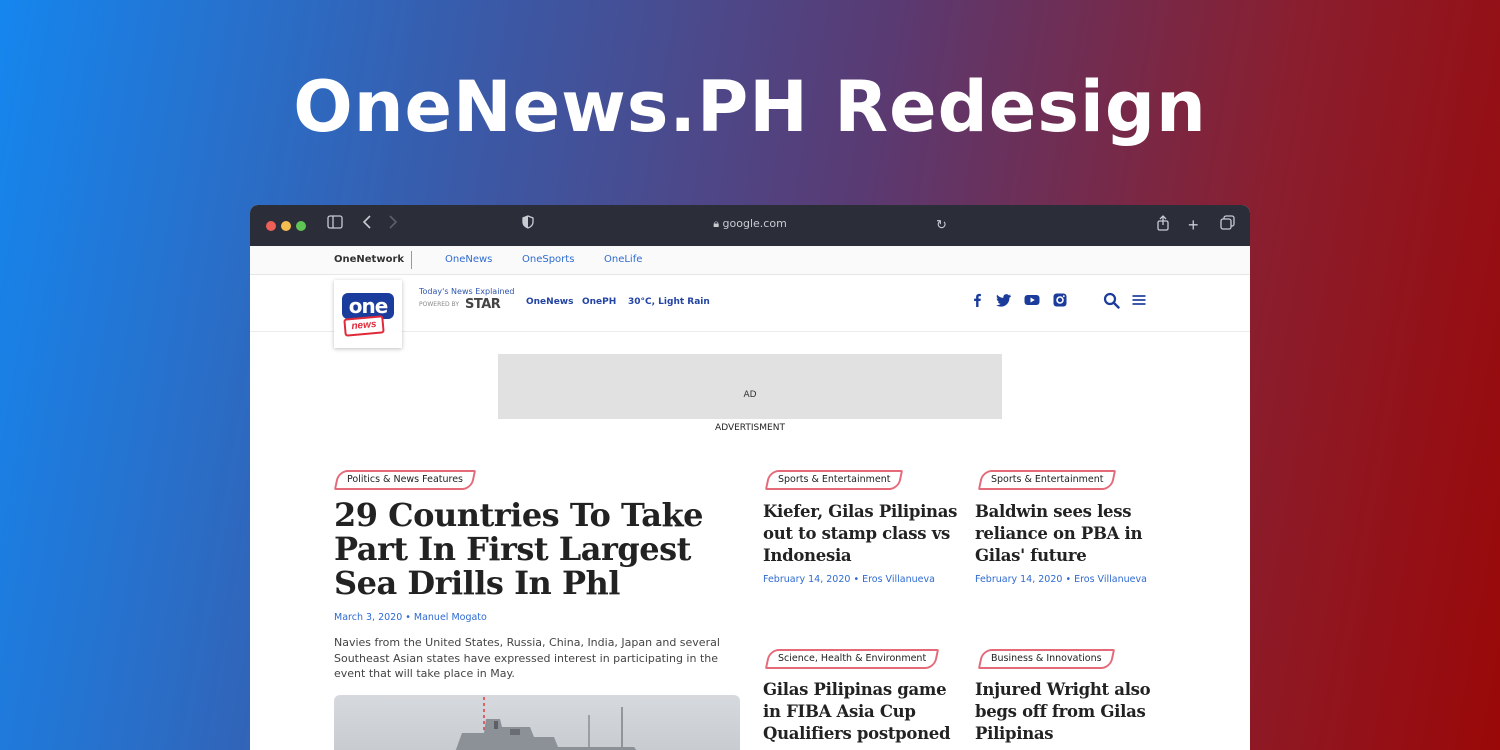 This screenshot has height=750, width=1500. What do you see at coordinates (549, 302) in the screenshot?
I see `nav-onenews: OneNews` at bounding box center [549, 302].